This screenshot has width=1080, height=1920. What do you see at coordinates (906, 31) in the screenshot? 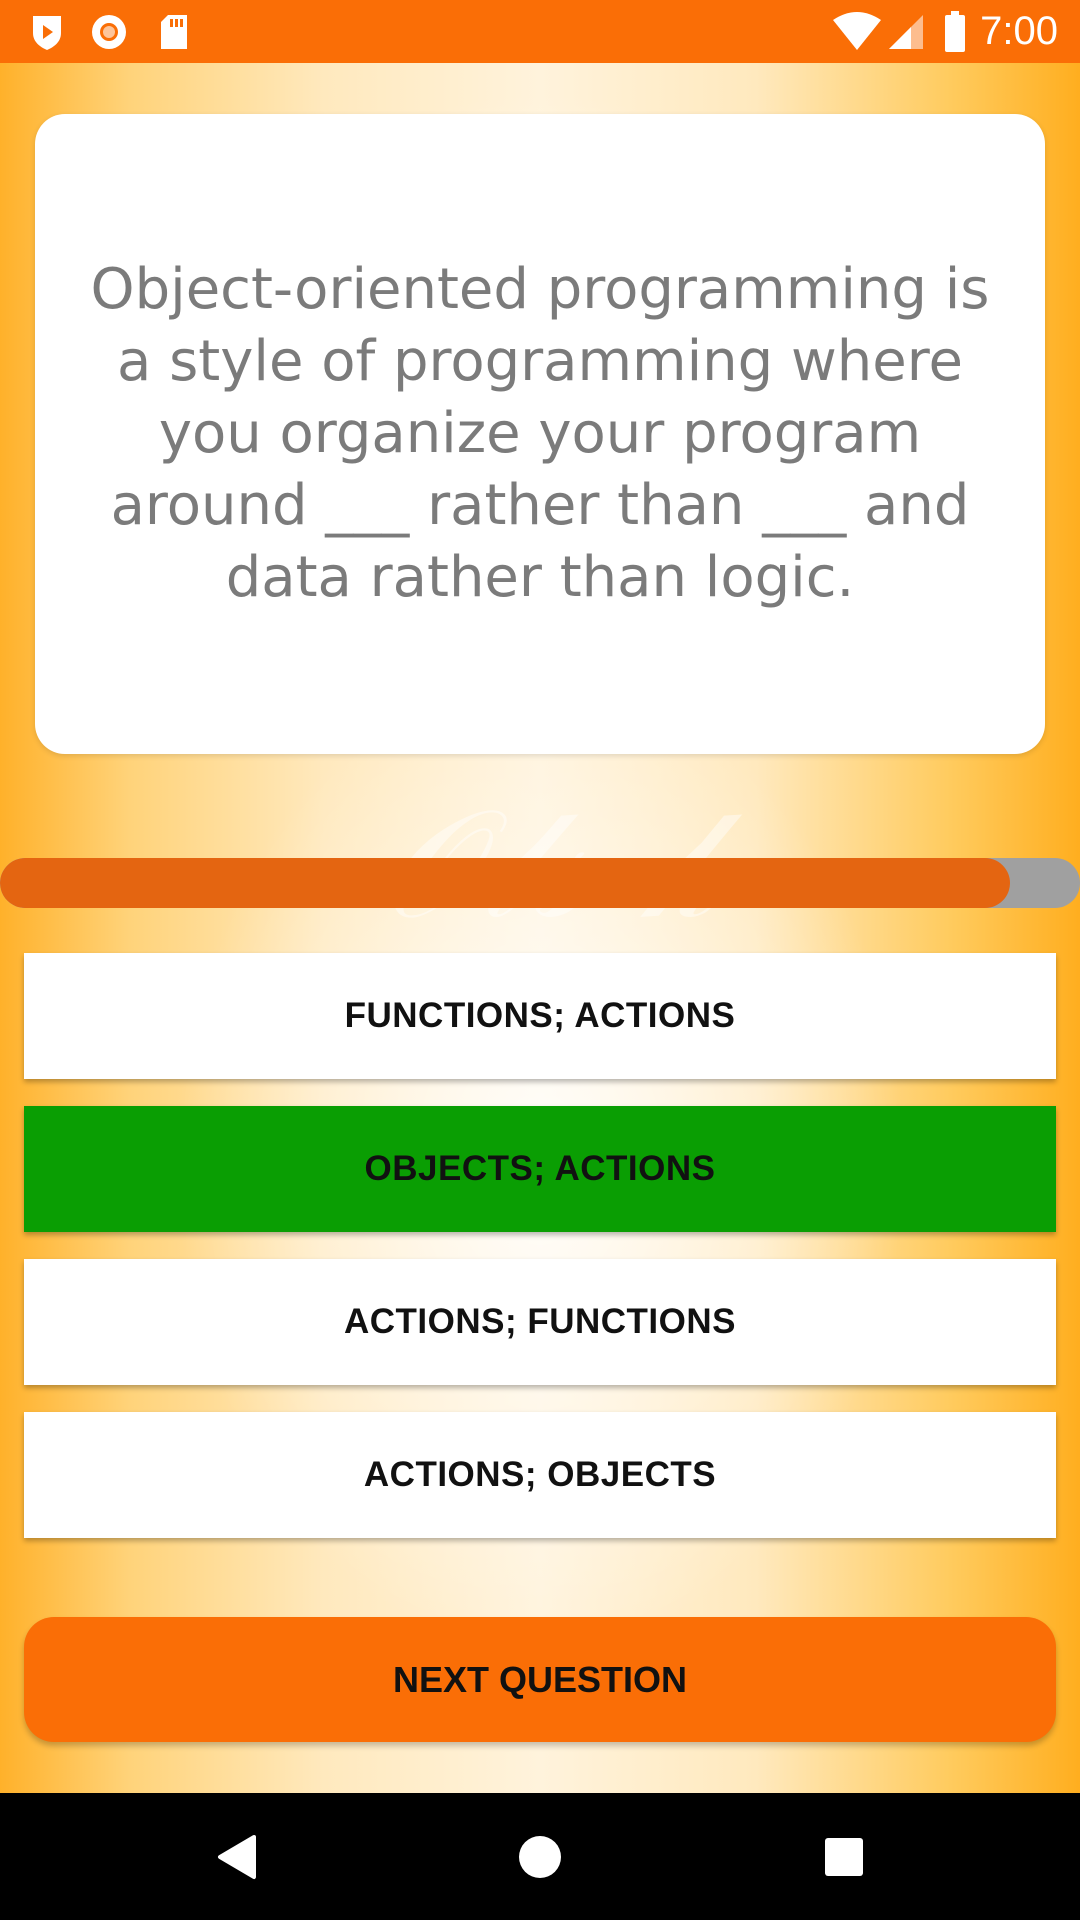
I see `signal-icon` at bounding box center [906, 31].